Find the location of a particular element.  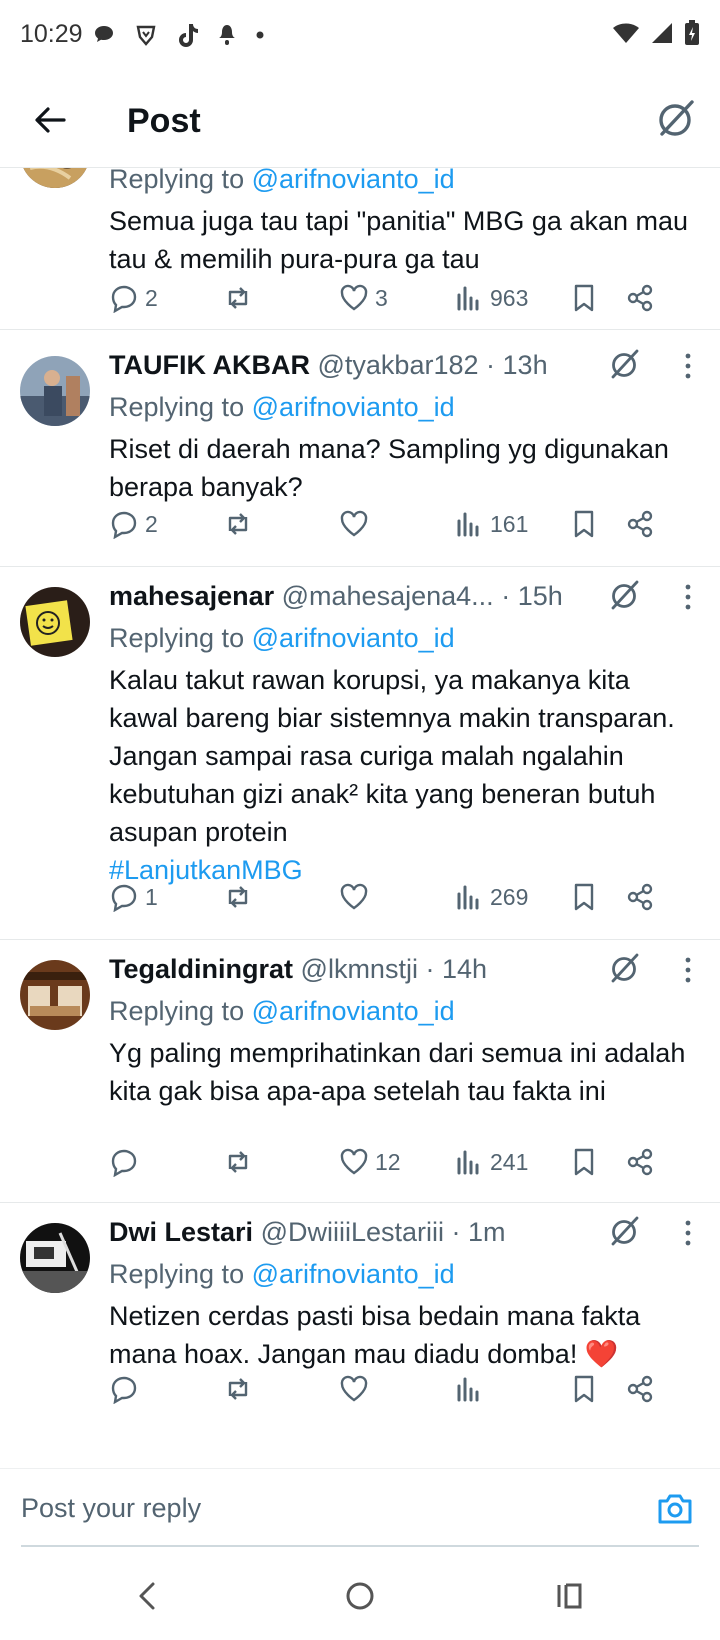

tweet-actions: 12 241 is located at coordinates (404, 1162).